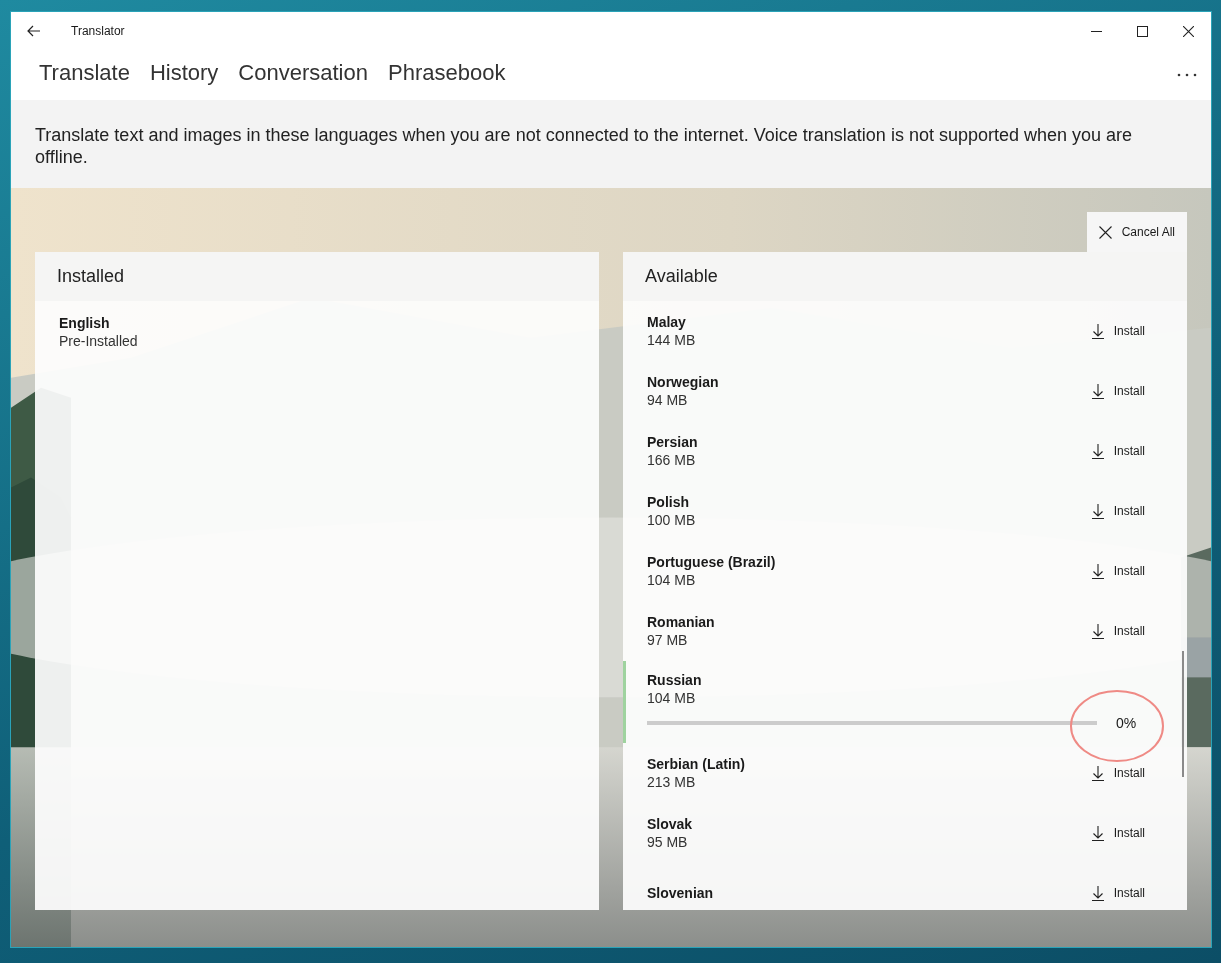 The image size is (1221, 963). Describe the element at coordinates (1142, 31) in the screenshot. I see `maximize-icon` at that location.